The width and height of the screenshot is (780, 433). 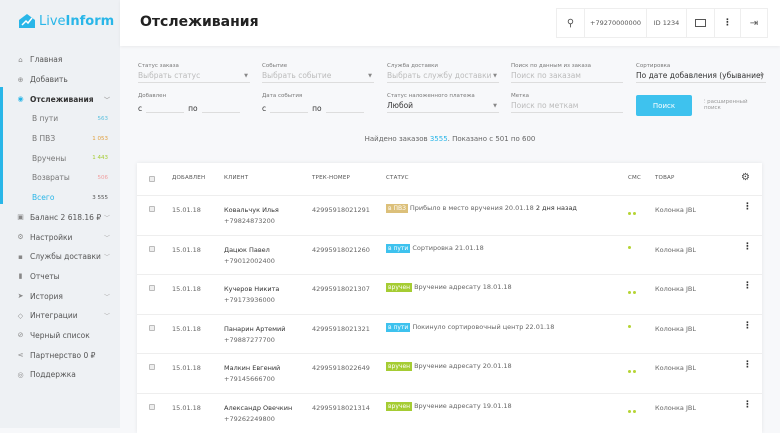 What do you see at coordinates (341, 408) in the screenshot?
I see `track-number: 42995918021314` at bounding box center [341, 408].